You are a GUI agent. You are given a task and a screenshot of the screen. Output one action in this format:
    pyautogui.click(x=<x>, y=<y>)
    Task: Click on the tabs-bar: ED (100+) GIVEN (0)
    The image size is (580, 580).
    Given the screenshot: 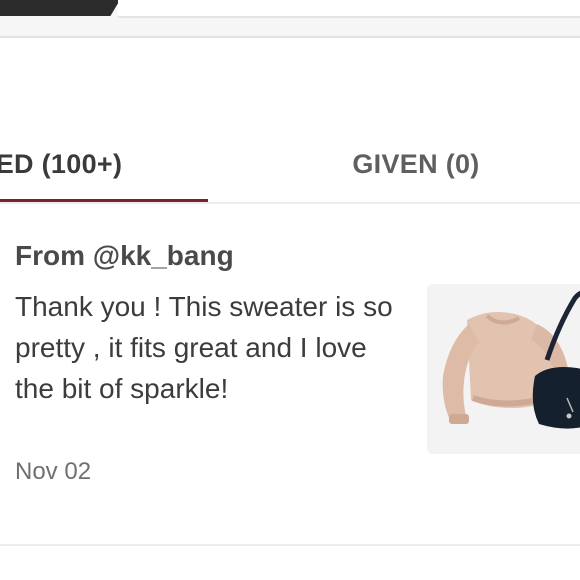 What is the action you would take?
    pyautogui.click(x=290, y=166)
    